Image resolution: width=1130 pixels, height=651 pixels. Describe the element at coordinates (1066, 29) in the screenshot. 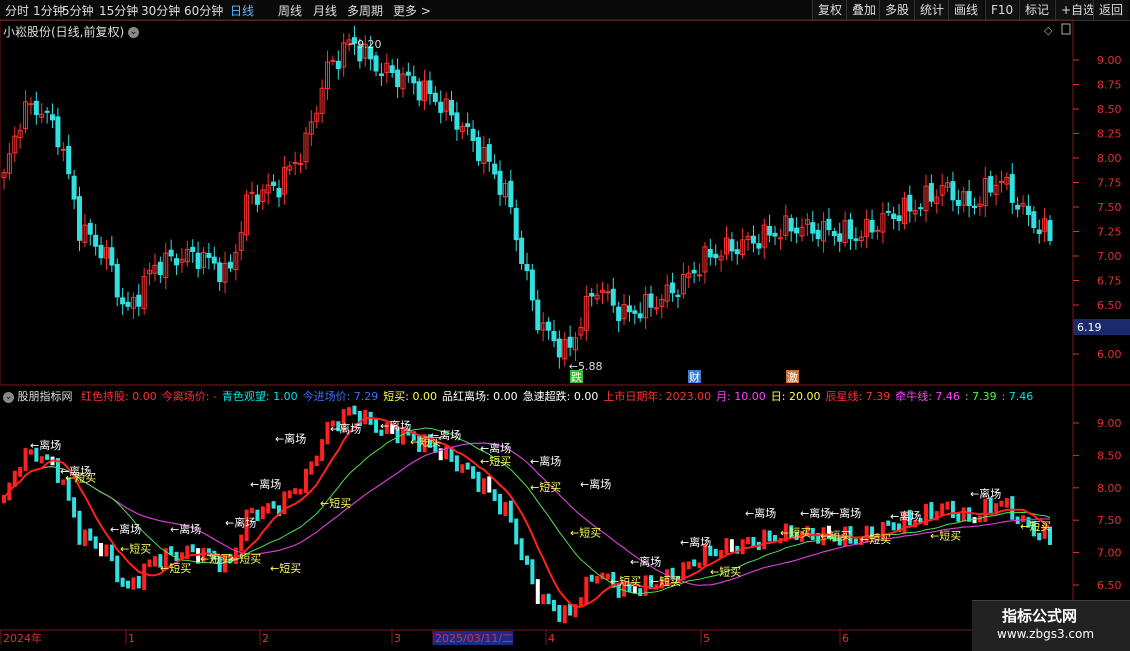

I see `chart-layout-icon` at that location.